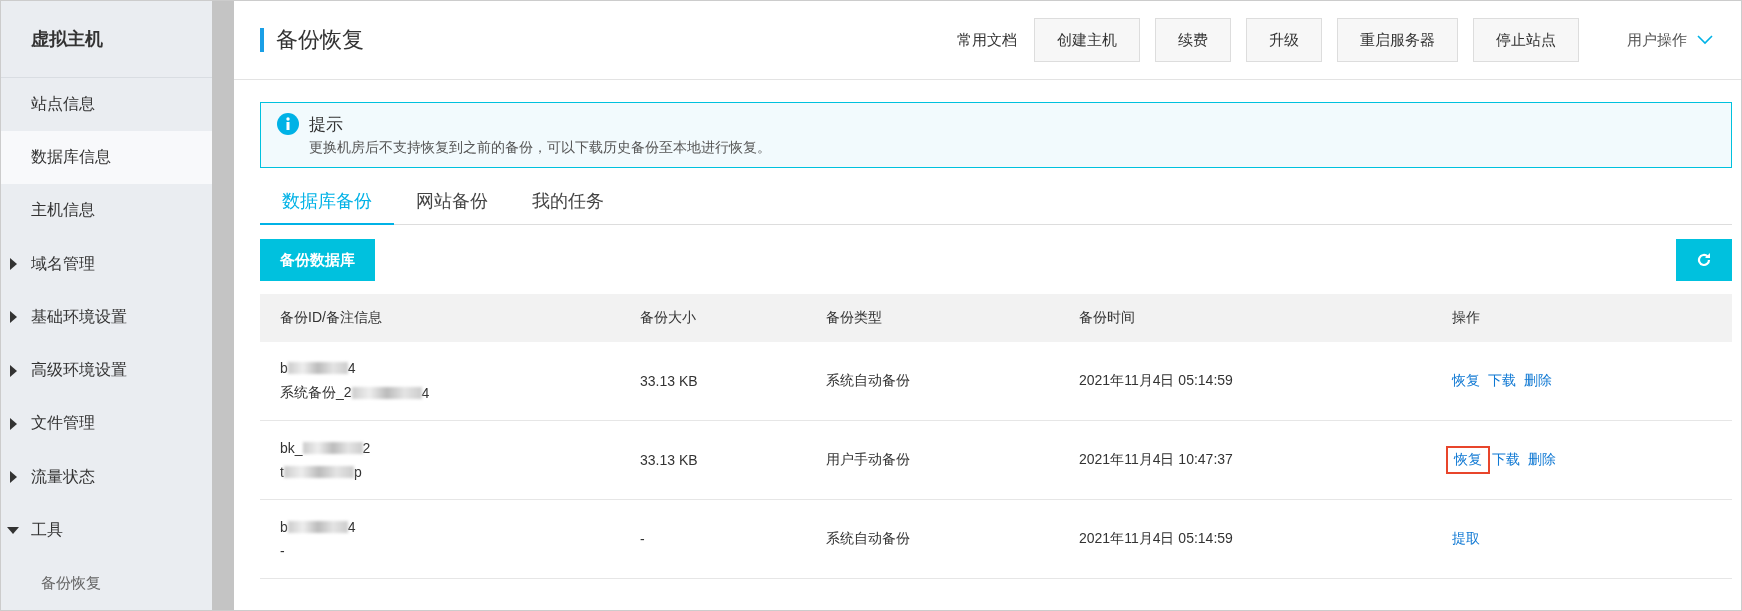  I want to click on refresh-button, so click(1704, 260).